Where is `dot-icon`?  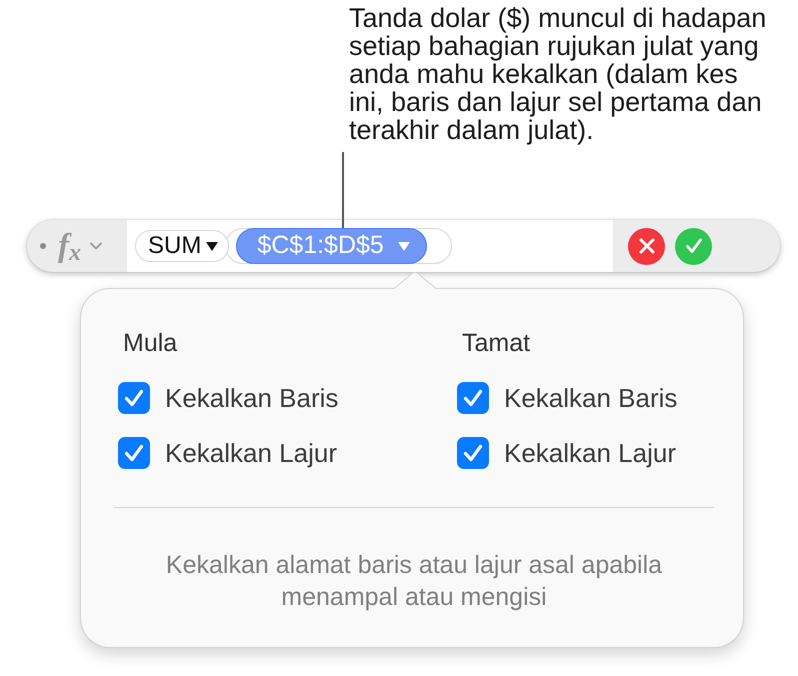 dot-icon is located at coordinates (43, 246).